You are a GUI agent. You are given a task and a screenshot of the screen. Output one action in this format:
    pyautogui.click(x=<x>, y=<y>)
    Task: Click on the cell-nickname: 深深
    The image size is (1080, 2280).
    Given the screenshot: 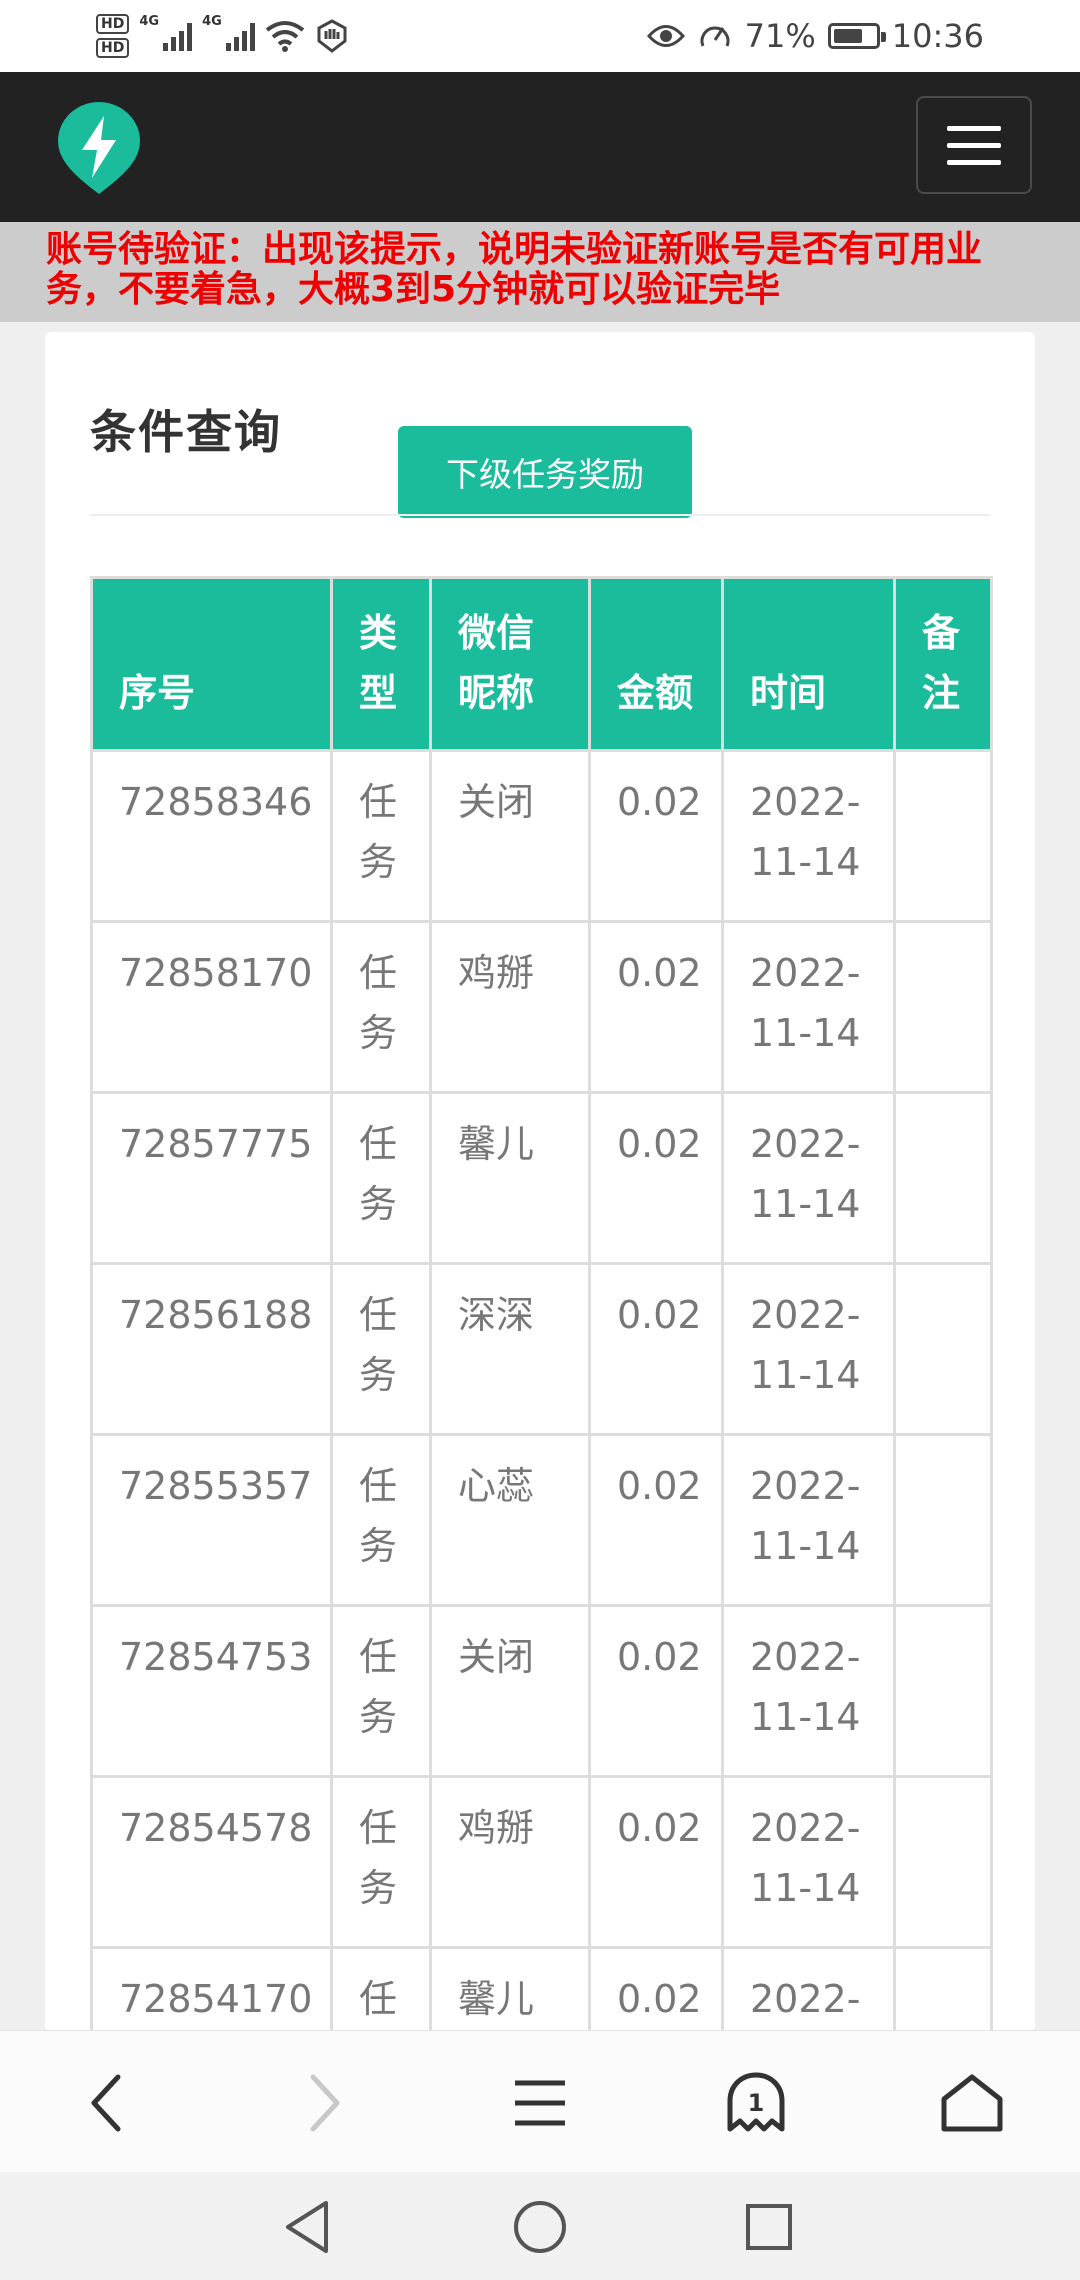 What is the action you would take?
    pyautogui.click(x=510, y=1349)
    